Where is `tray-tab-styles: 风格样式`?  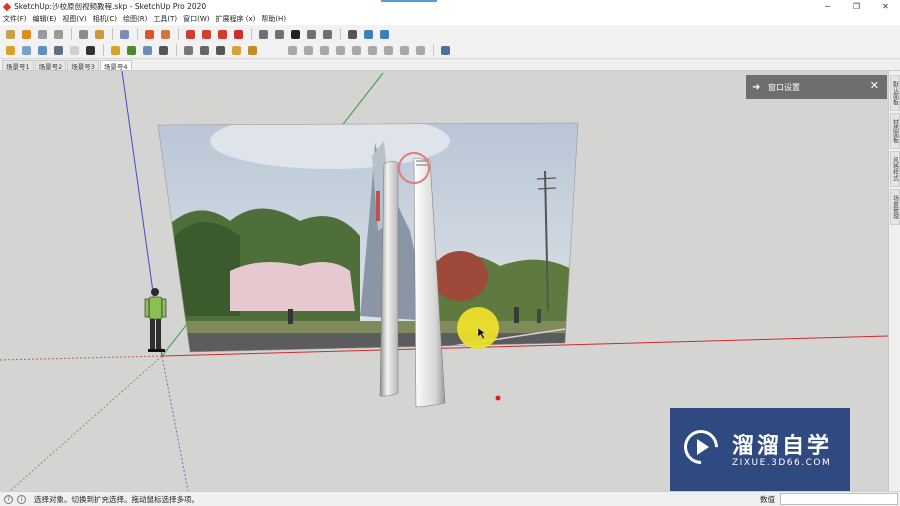
tray-tab-styles: 风格样式 is located at coordinates (895, 169).